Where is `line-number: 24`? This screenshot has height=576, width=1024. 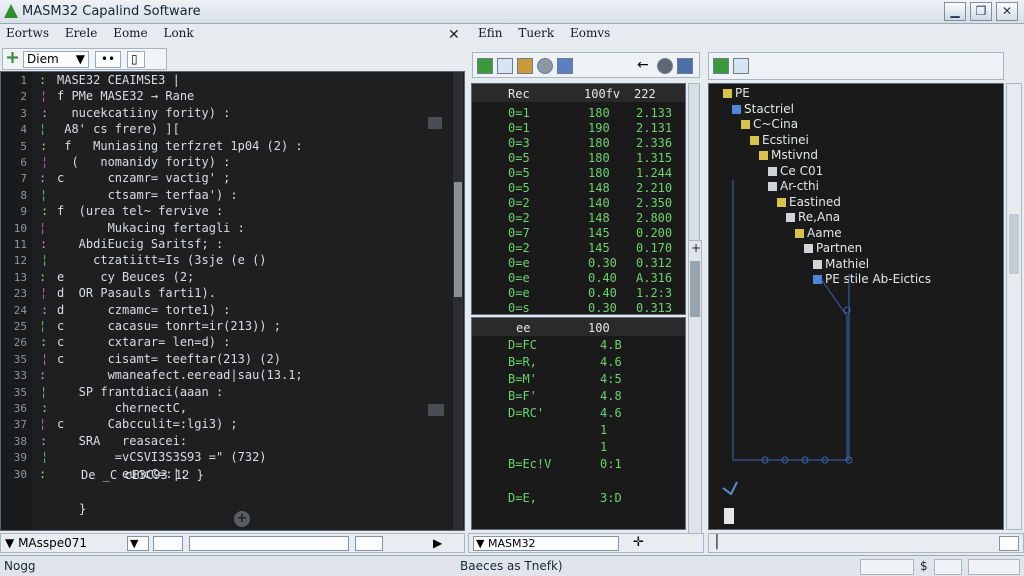 line-number: 24 is located at coordinates (20, 310).